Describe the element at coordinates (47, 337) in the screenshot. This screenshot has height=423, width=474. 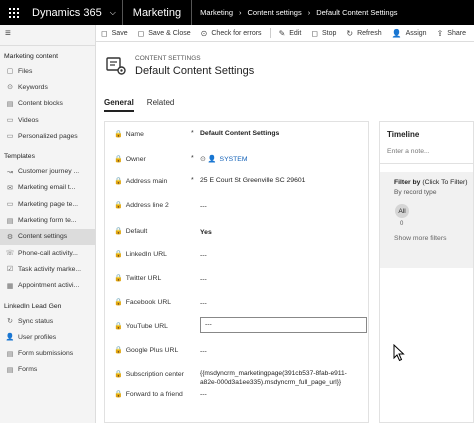
I see `sidebar-item-user-profiles: 👤 User profiles` at that location.